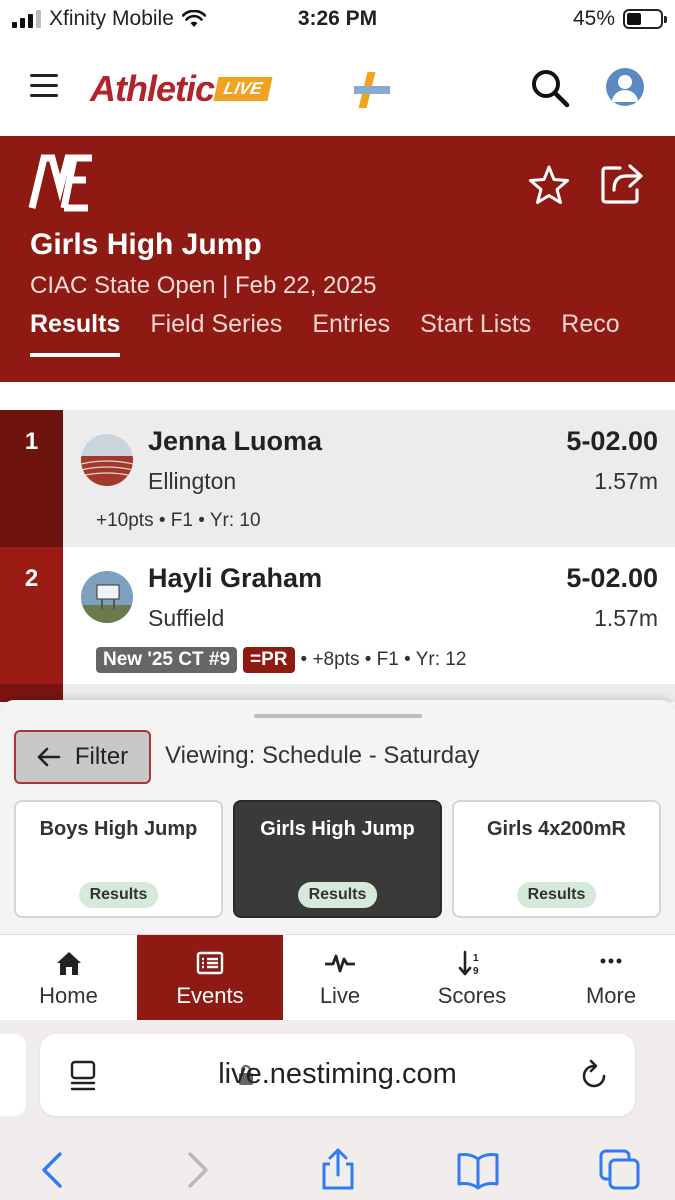  I want to click on event-title: Girls High Jump, so click(146, 244).